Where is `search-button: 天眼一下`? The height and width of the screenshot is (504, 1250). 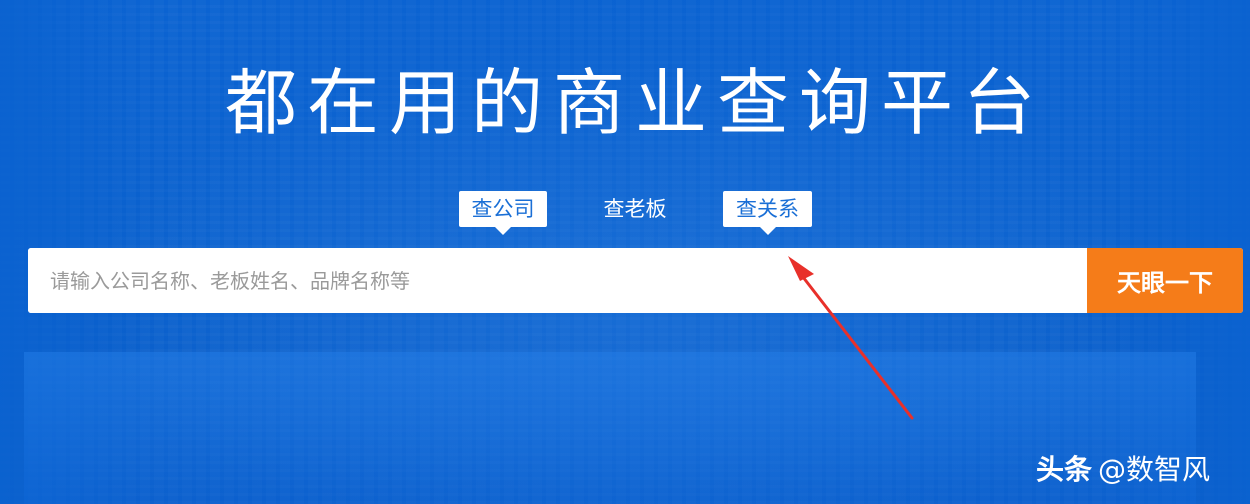
search-button: 天眼一下 is located at coordinates (1165, 280).